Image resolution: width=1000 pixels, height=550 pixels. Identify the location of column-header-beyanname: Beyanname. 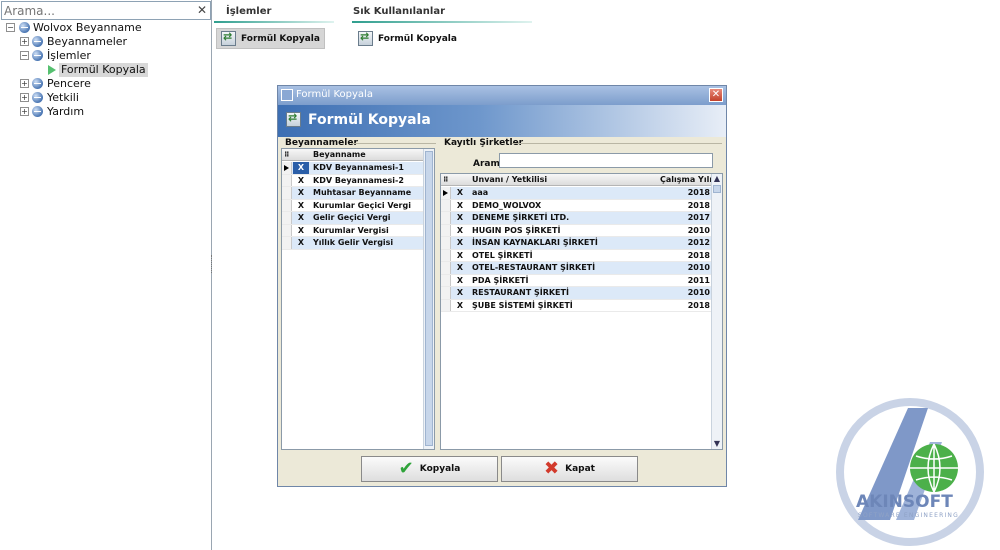
(339, 155).